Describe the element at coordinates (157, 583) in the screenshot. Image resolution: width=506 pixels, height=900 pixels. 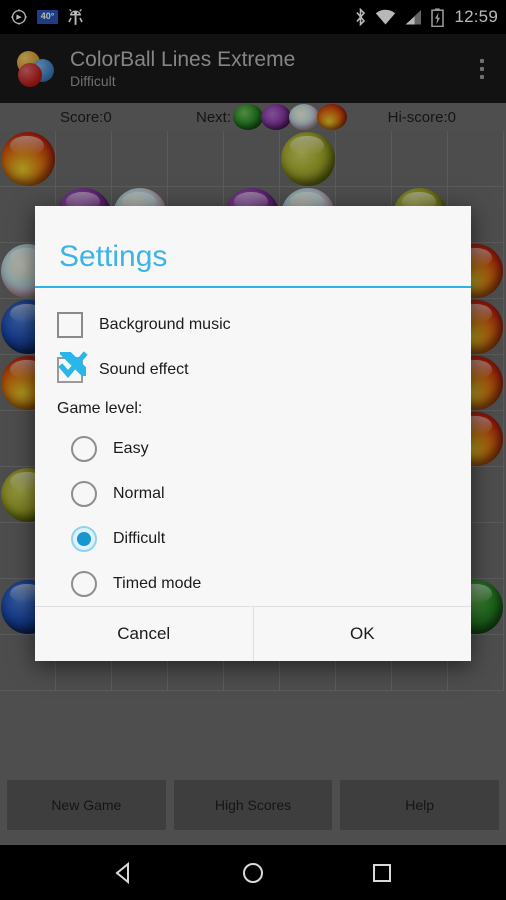
I see `level-timed-mode-radio-label: Timed mode` at that location.